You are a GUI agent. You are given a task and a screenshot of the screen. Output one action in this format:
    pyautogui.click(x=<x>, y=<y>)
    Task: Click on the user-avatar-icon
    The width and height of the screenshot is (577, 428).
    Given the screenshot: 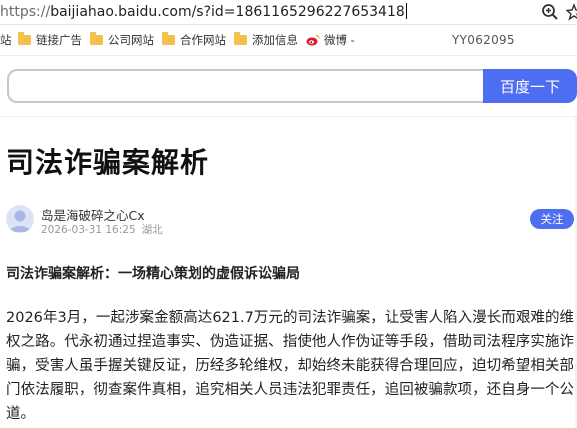 What is the action you would take?
    pyautogui.click(x=20, y=221)
    